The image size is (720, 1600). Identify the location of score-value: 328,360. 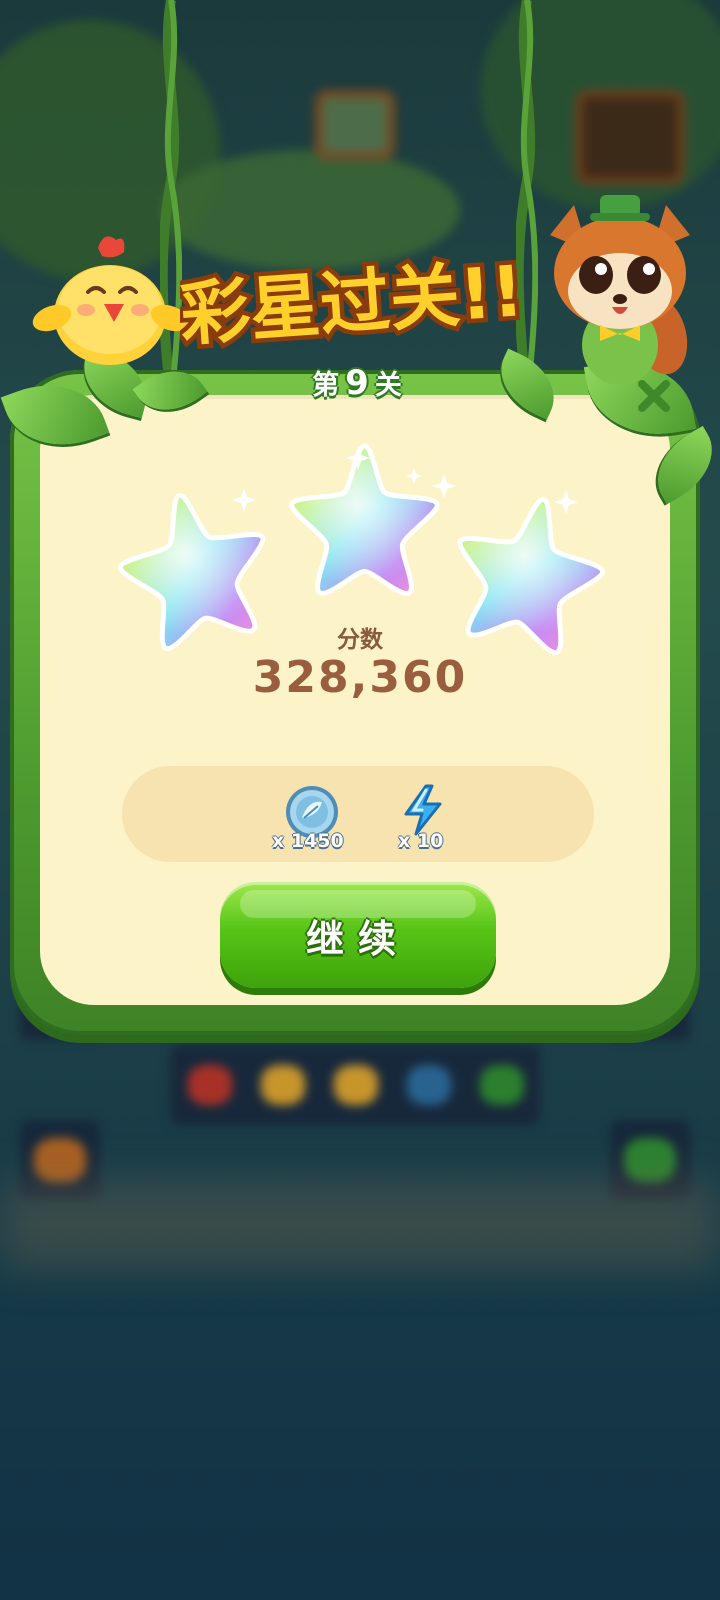
(360, 677).